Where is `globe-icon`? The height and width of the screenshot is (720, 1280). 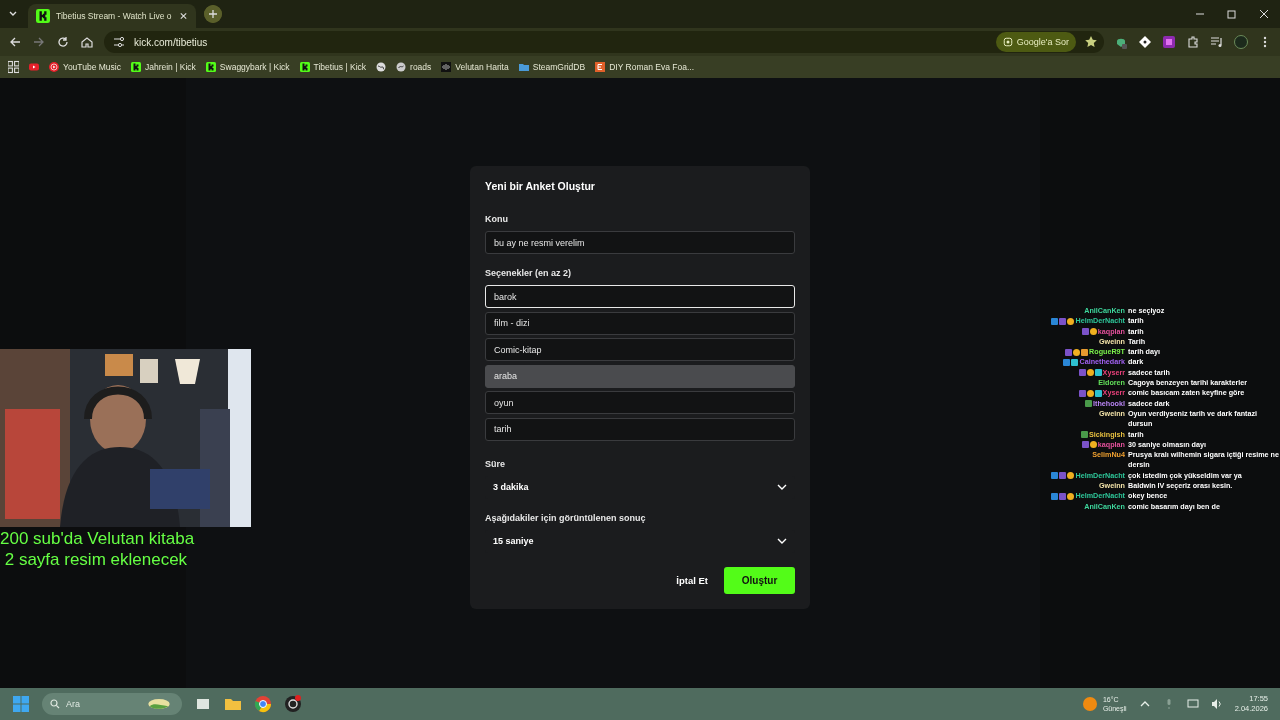
globe-icon is located at coordinates (381, 67).